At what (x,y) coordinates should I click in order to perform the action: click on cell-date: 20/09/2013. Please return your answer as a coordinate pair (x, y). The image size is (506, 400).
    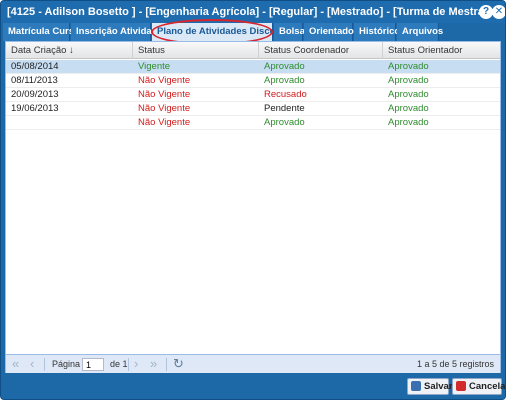
    Looking at the image, I should click on (35, 94).